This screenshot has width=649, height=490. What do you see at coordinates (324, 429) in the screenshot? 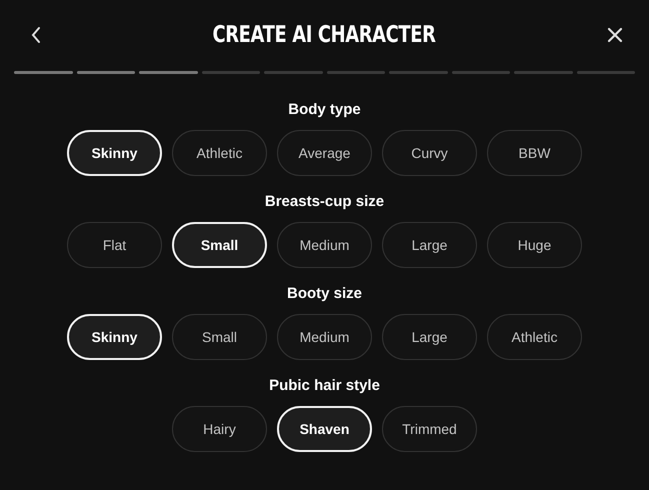
I see `option-button: Shaven` at bounding box center [324, 429].